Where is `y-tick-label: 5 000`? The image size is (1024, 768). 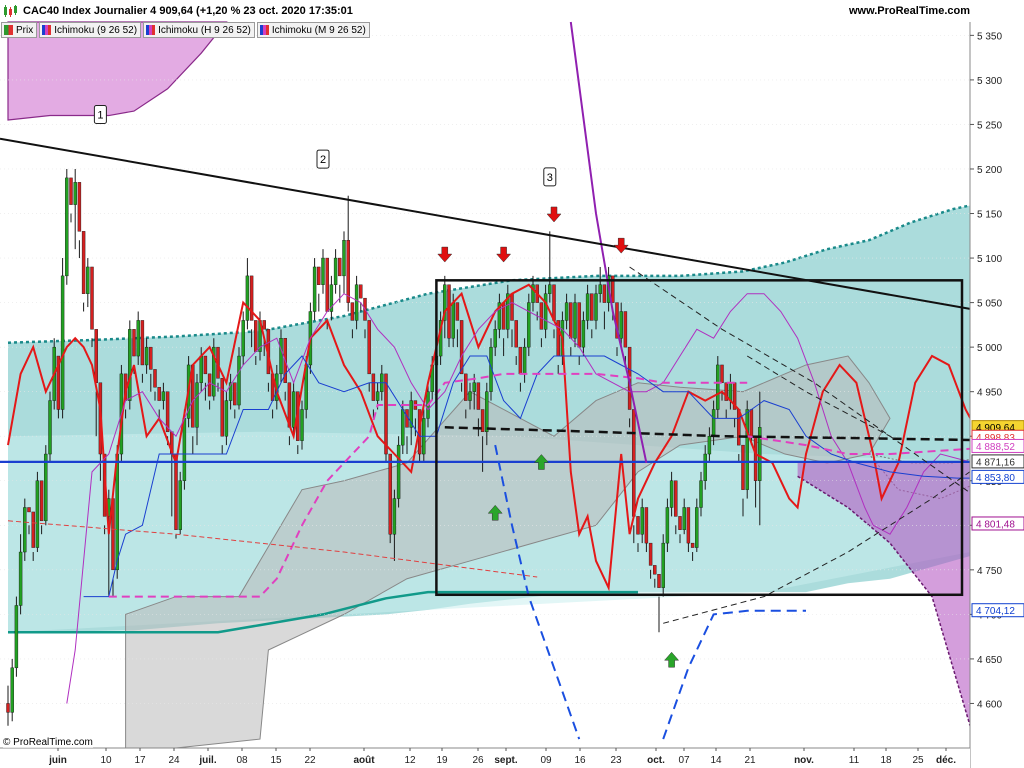
y-tick-label: 5 000 is located at coordinates (989, 348).